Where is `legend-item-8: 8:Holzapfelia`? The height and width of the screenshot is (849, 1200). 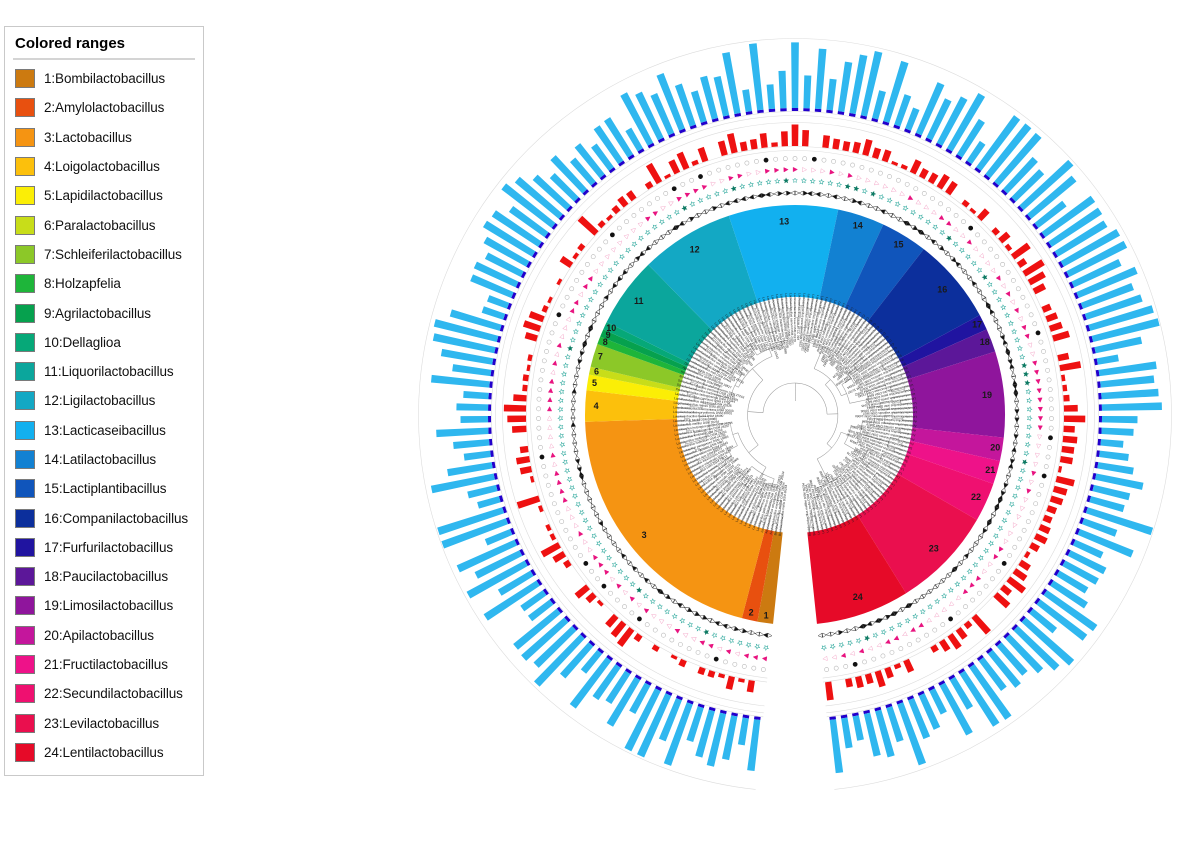 legend-item-8: 8:Holzapfelia is located at coordinates (104, 283).